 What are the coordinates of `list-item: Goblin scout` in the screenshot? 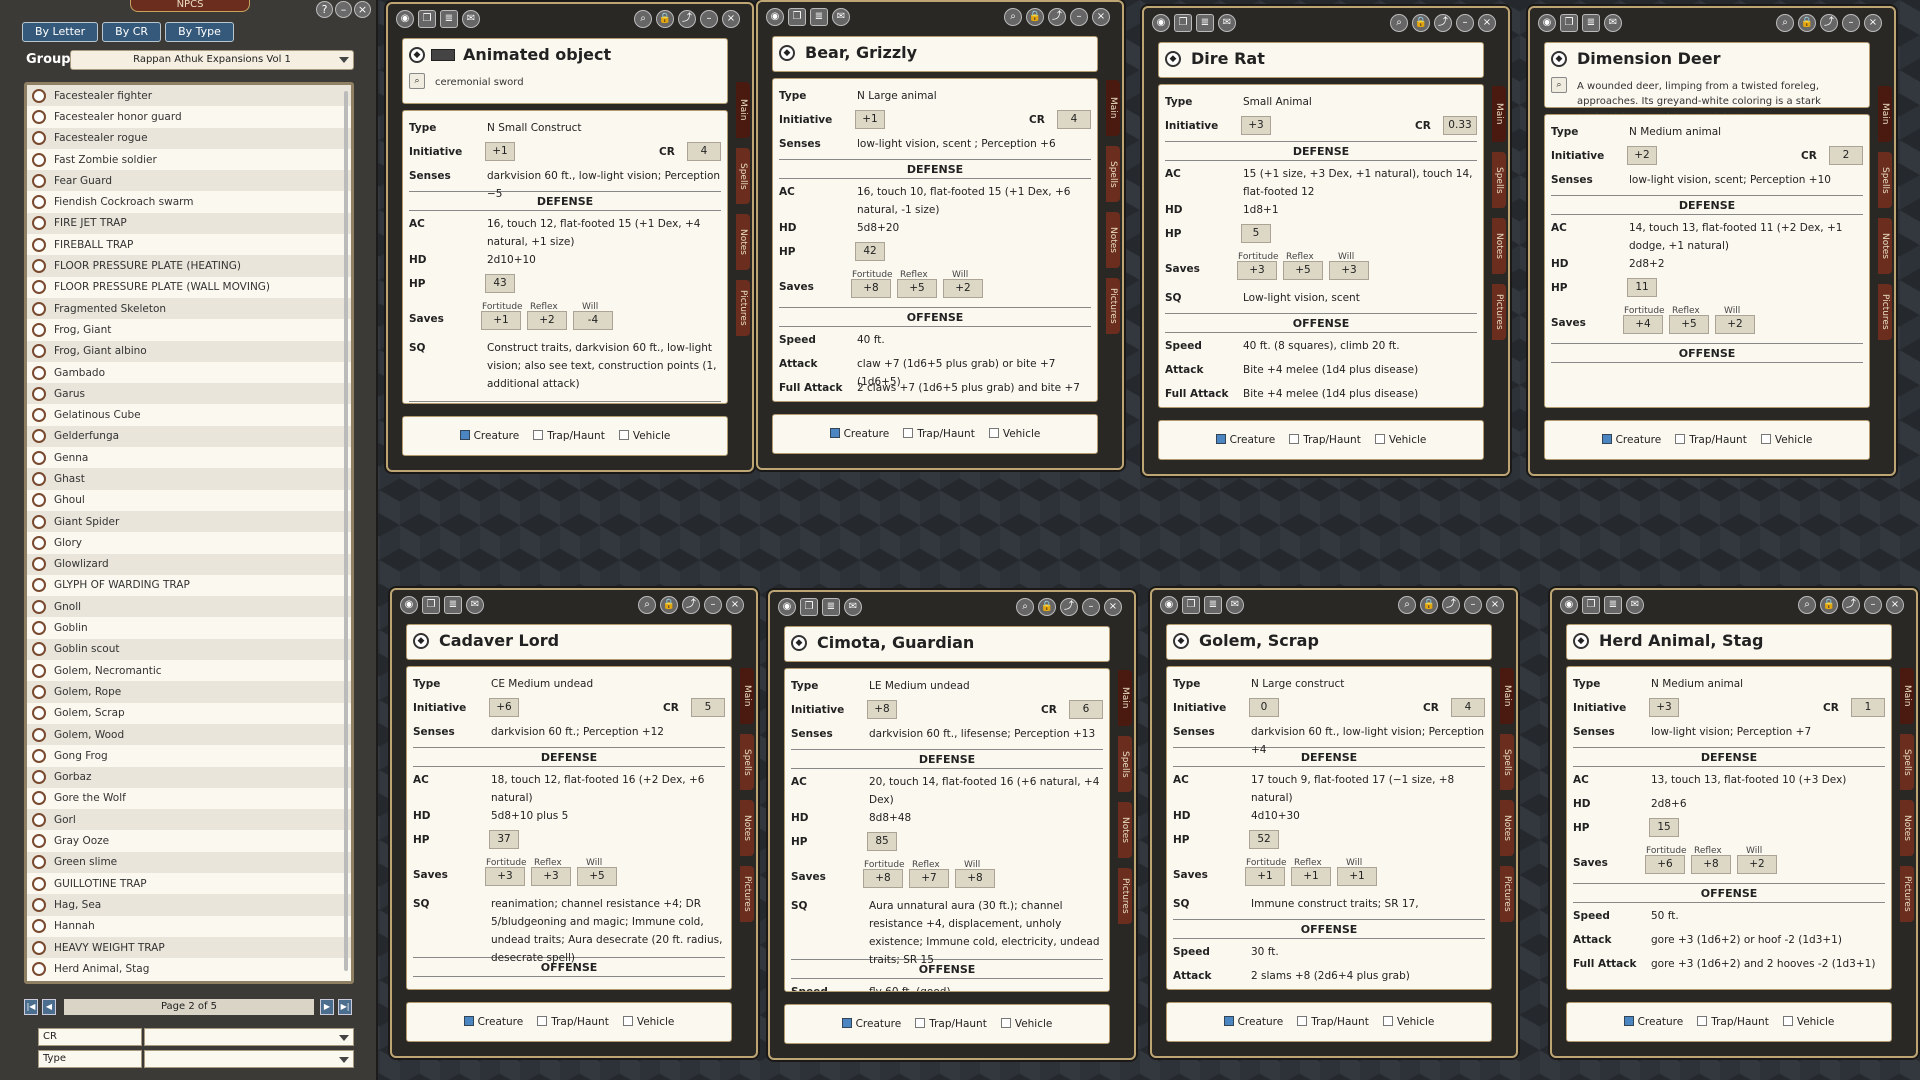 It's located at (189, 649).